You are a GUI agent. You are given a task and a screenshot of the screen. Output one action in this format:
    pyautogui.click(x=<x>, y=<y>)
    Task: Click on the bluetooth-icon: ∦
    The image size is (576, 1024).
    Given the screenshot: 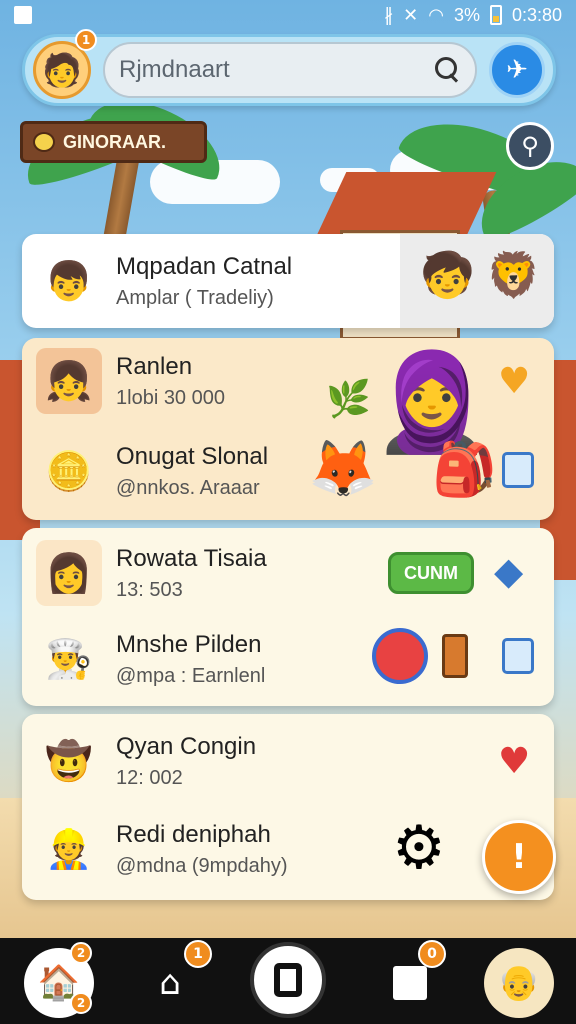 What is the action you would take?
    pyautogui.click(x=389, y=14)
    